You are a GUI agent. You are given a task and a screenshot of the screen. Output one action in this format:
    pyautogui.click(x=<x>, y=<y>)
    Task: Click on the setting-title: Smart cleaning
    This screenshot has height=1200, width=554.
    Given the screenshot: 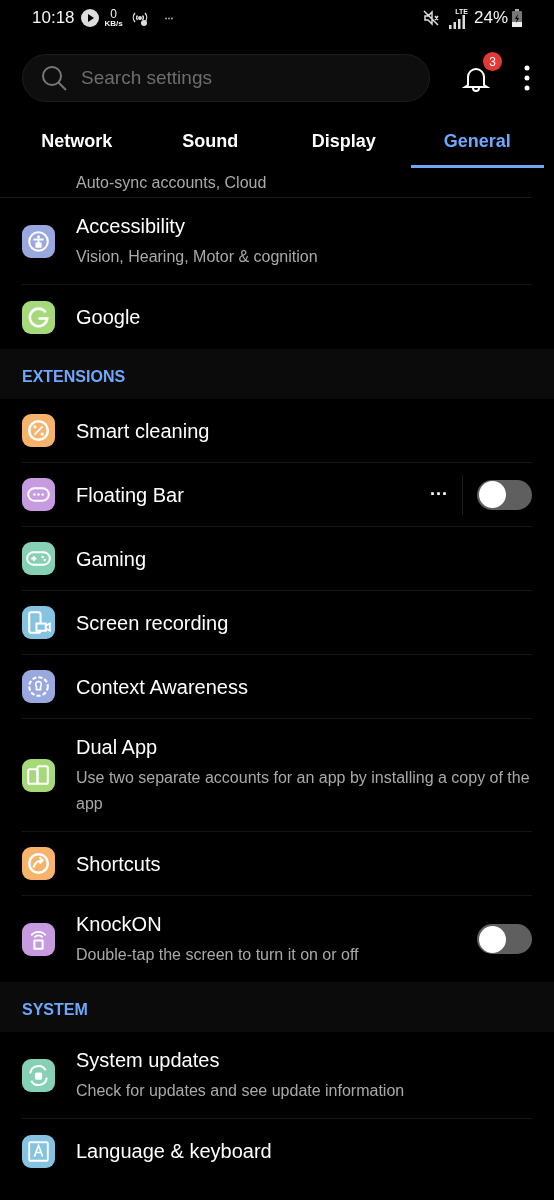 What is the action you would take?
    pyautogui.click(x=143, y=431)
    